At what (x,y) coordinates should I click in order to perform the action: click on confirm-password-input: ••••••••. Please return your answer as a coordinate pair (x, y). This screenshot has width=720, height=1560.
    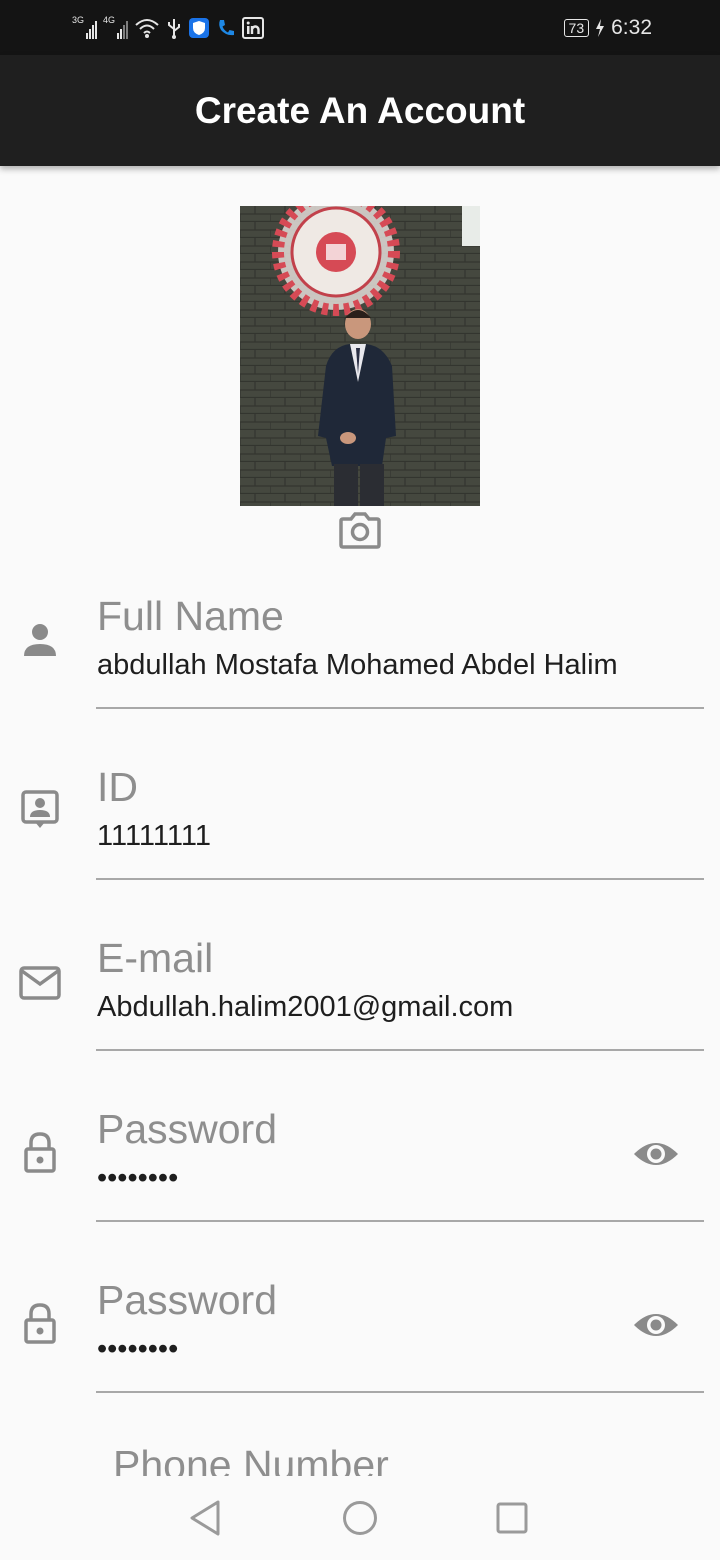
    Looking at the image, I should click on (137, 1349).